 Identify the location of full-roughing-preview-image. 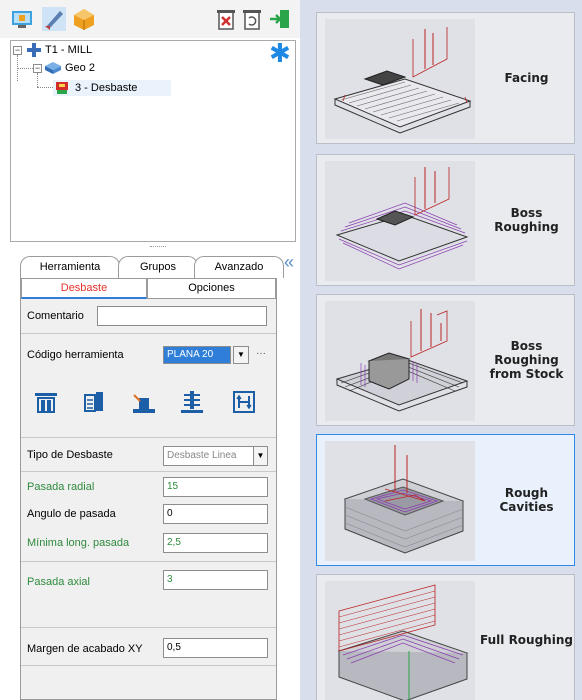
(400, 640).